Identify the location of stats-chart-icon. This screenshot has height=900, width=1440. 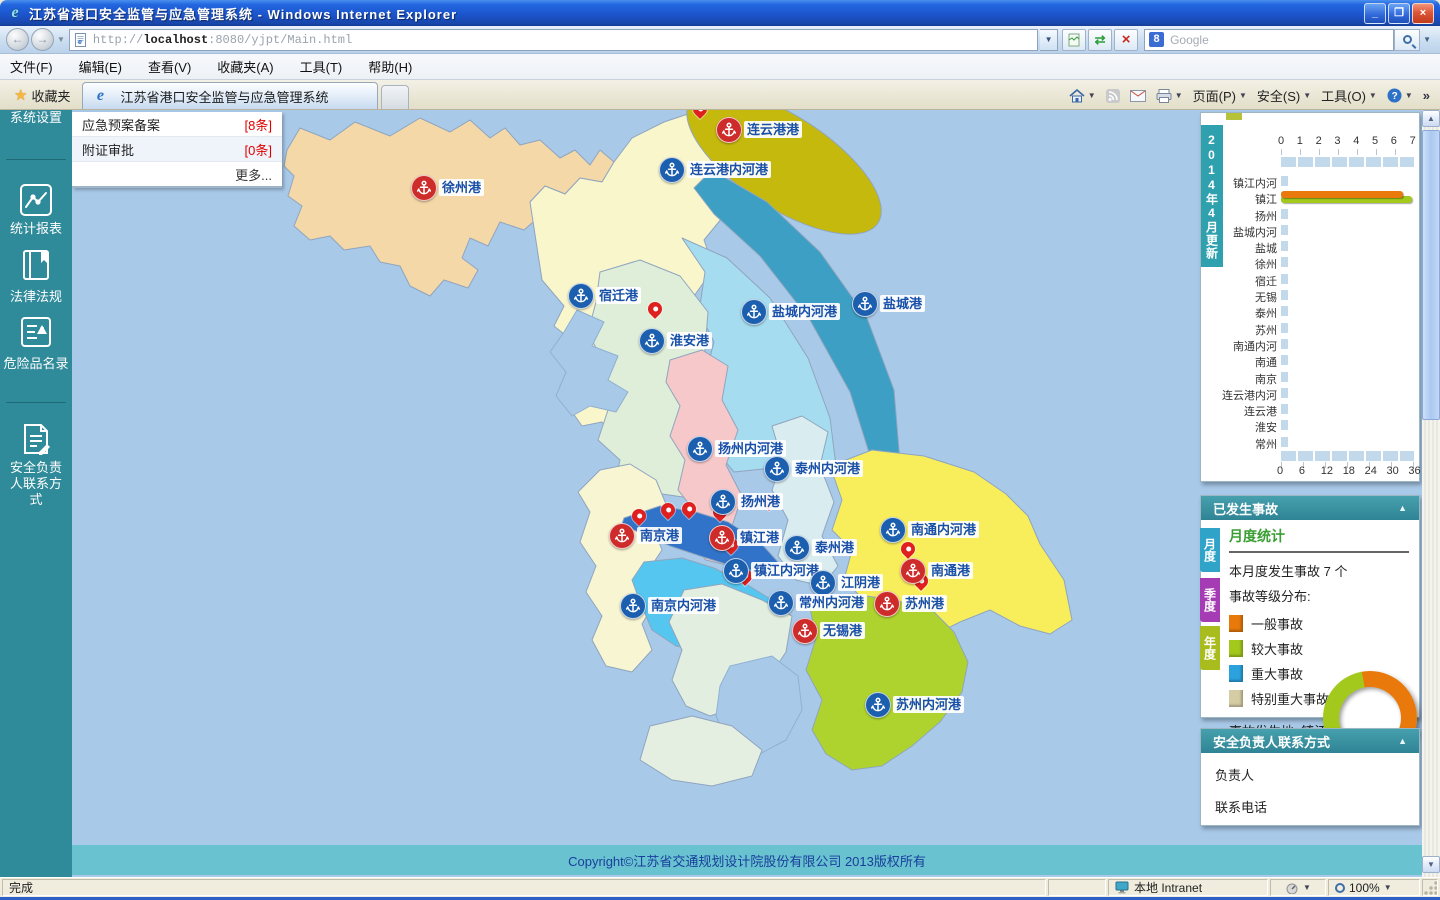
(36, 200).